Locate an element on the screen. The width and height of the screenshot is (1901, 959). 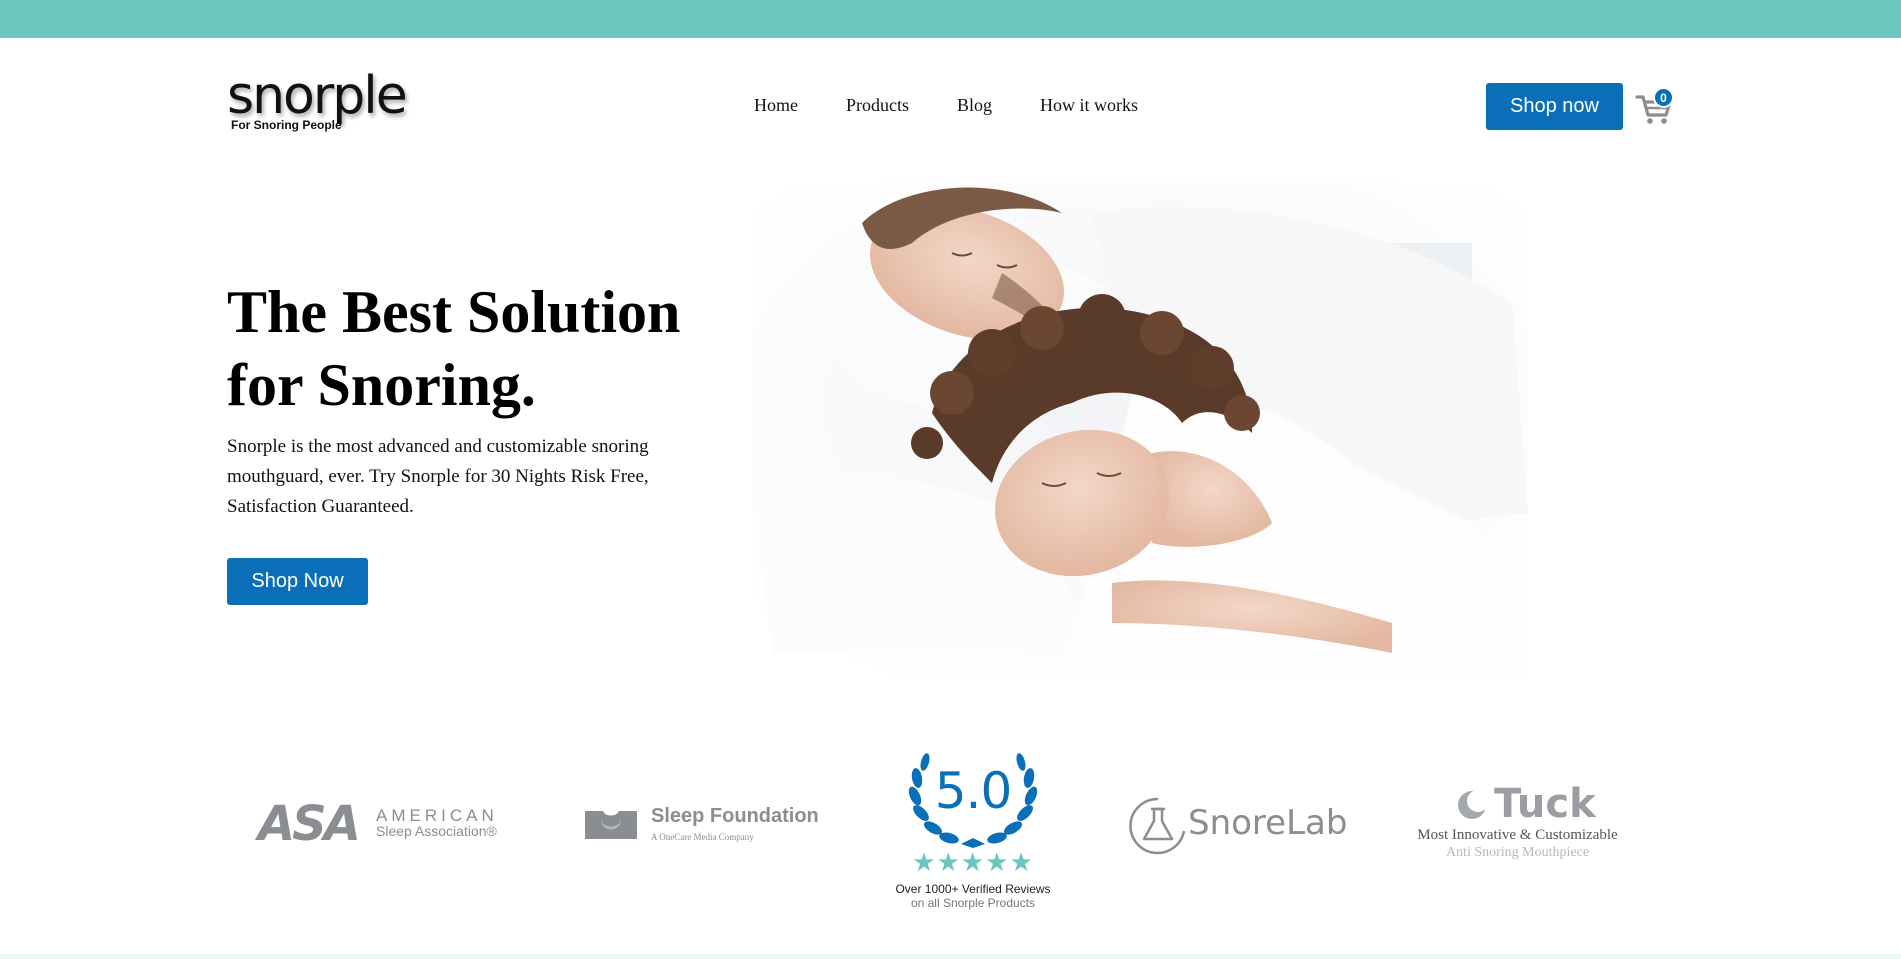
main-nav: Home Products Blog How it works is located at coordinates (946, 105).